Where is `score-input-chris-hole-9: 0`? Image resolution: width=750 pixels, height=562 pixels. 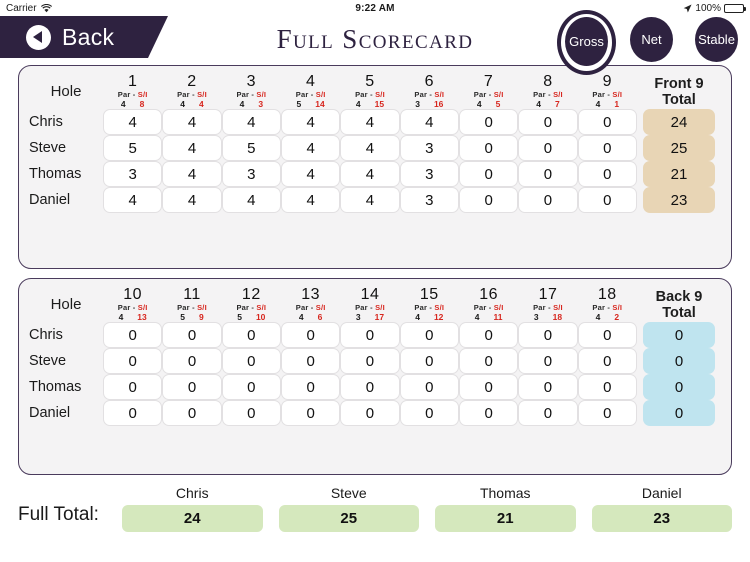 score-input-chris-hole-9: 0 is located at coordinates (607, 122).